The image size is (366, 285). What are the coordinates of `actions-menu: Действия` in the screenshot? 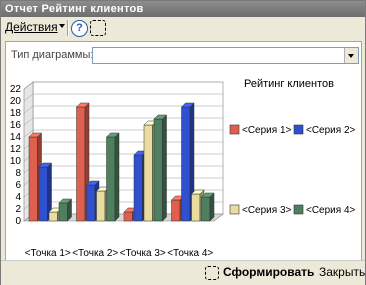 It's located at (31, 27).